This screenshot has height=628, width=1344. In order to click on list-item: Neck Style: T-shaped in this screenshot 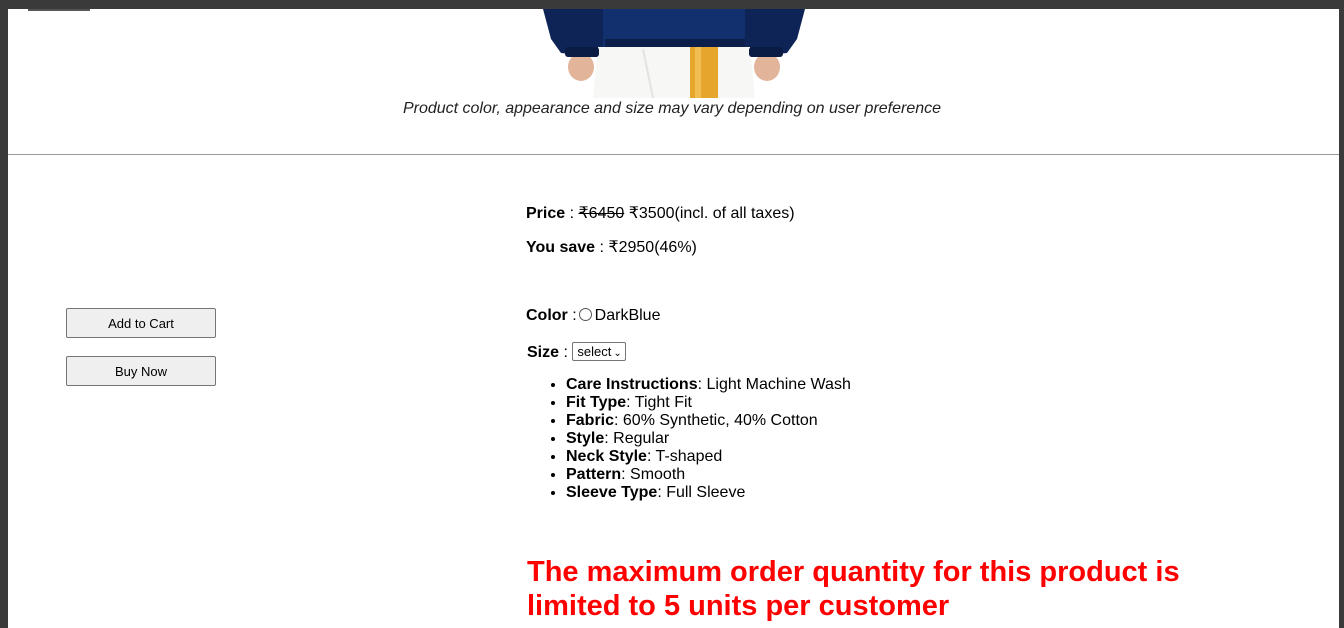, I will do `click(708, 457)`.